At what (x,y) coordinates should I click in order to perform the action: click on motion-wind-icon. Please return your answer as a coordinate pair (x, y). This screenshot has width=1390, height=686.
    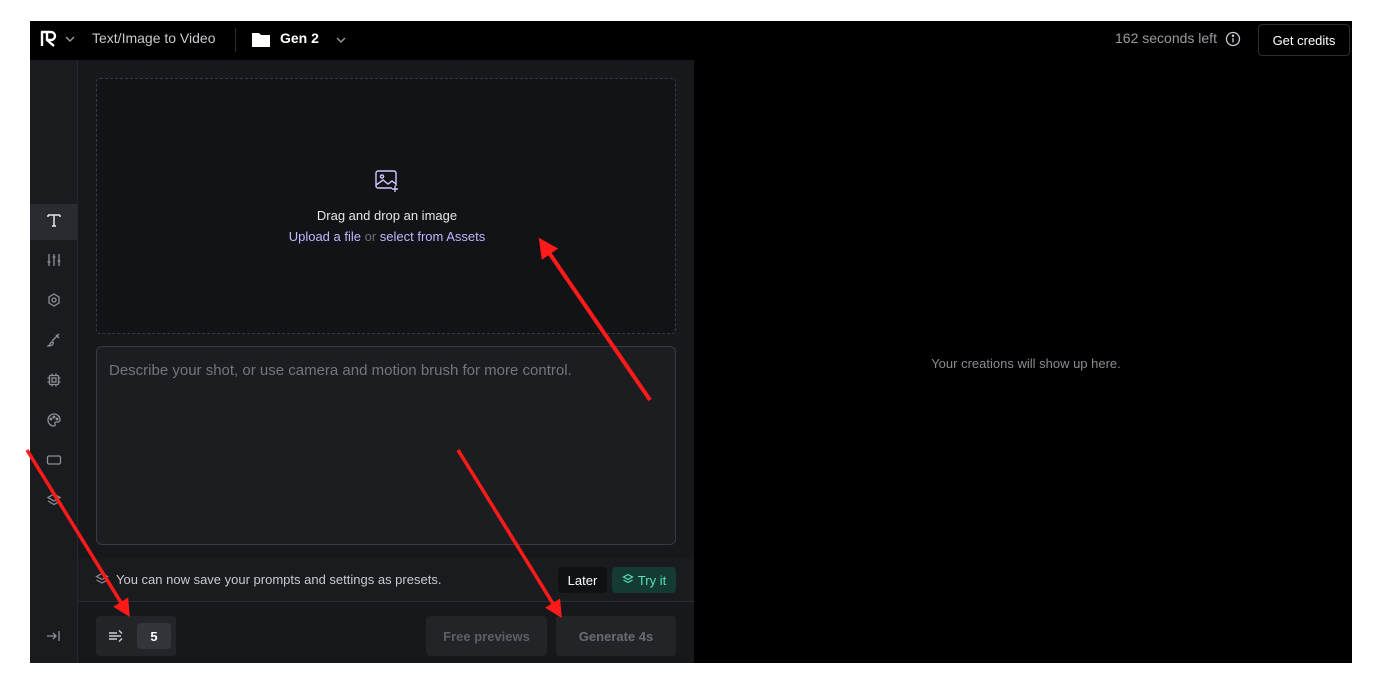
    Looking at the image, I should click on (116, 636).